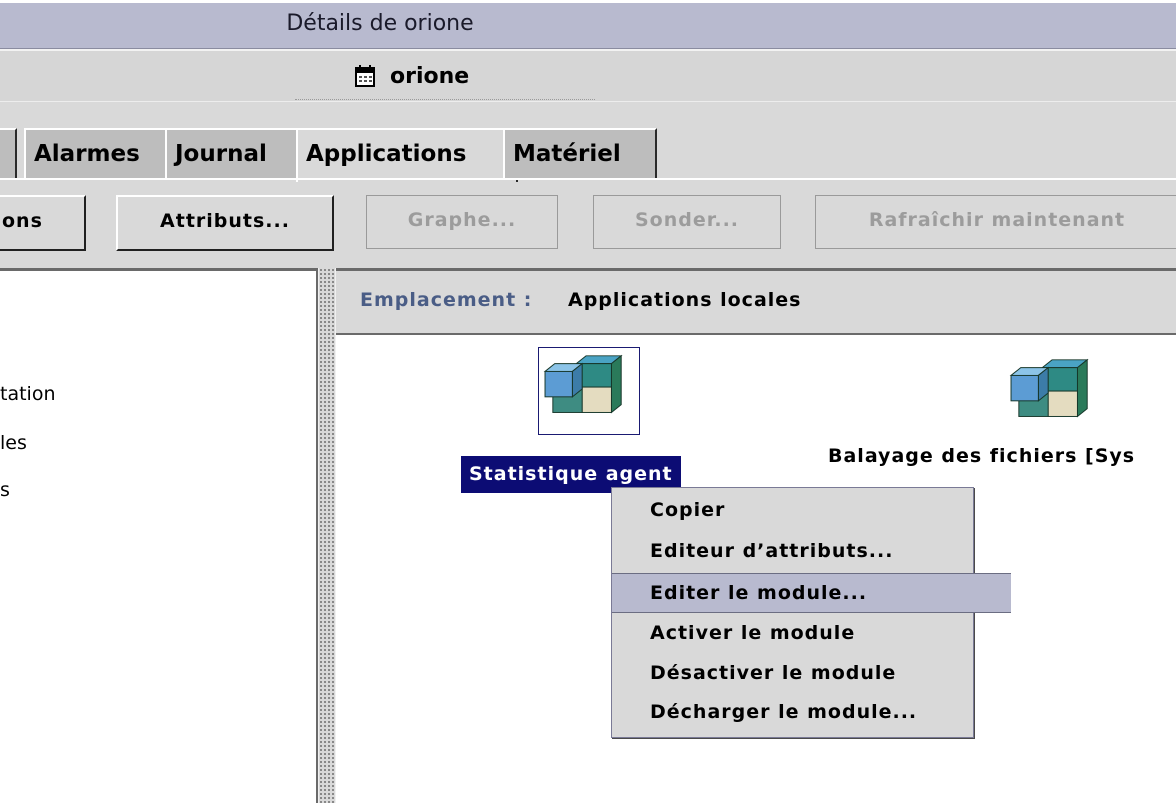 Image resolution: width=1176 pixels, height=803 pixels. What do you see at coordinates (811, 633) in the screenshot?
I see `menu-item-activer-module: Activer le module` at bounding box center [811, 633].